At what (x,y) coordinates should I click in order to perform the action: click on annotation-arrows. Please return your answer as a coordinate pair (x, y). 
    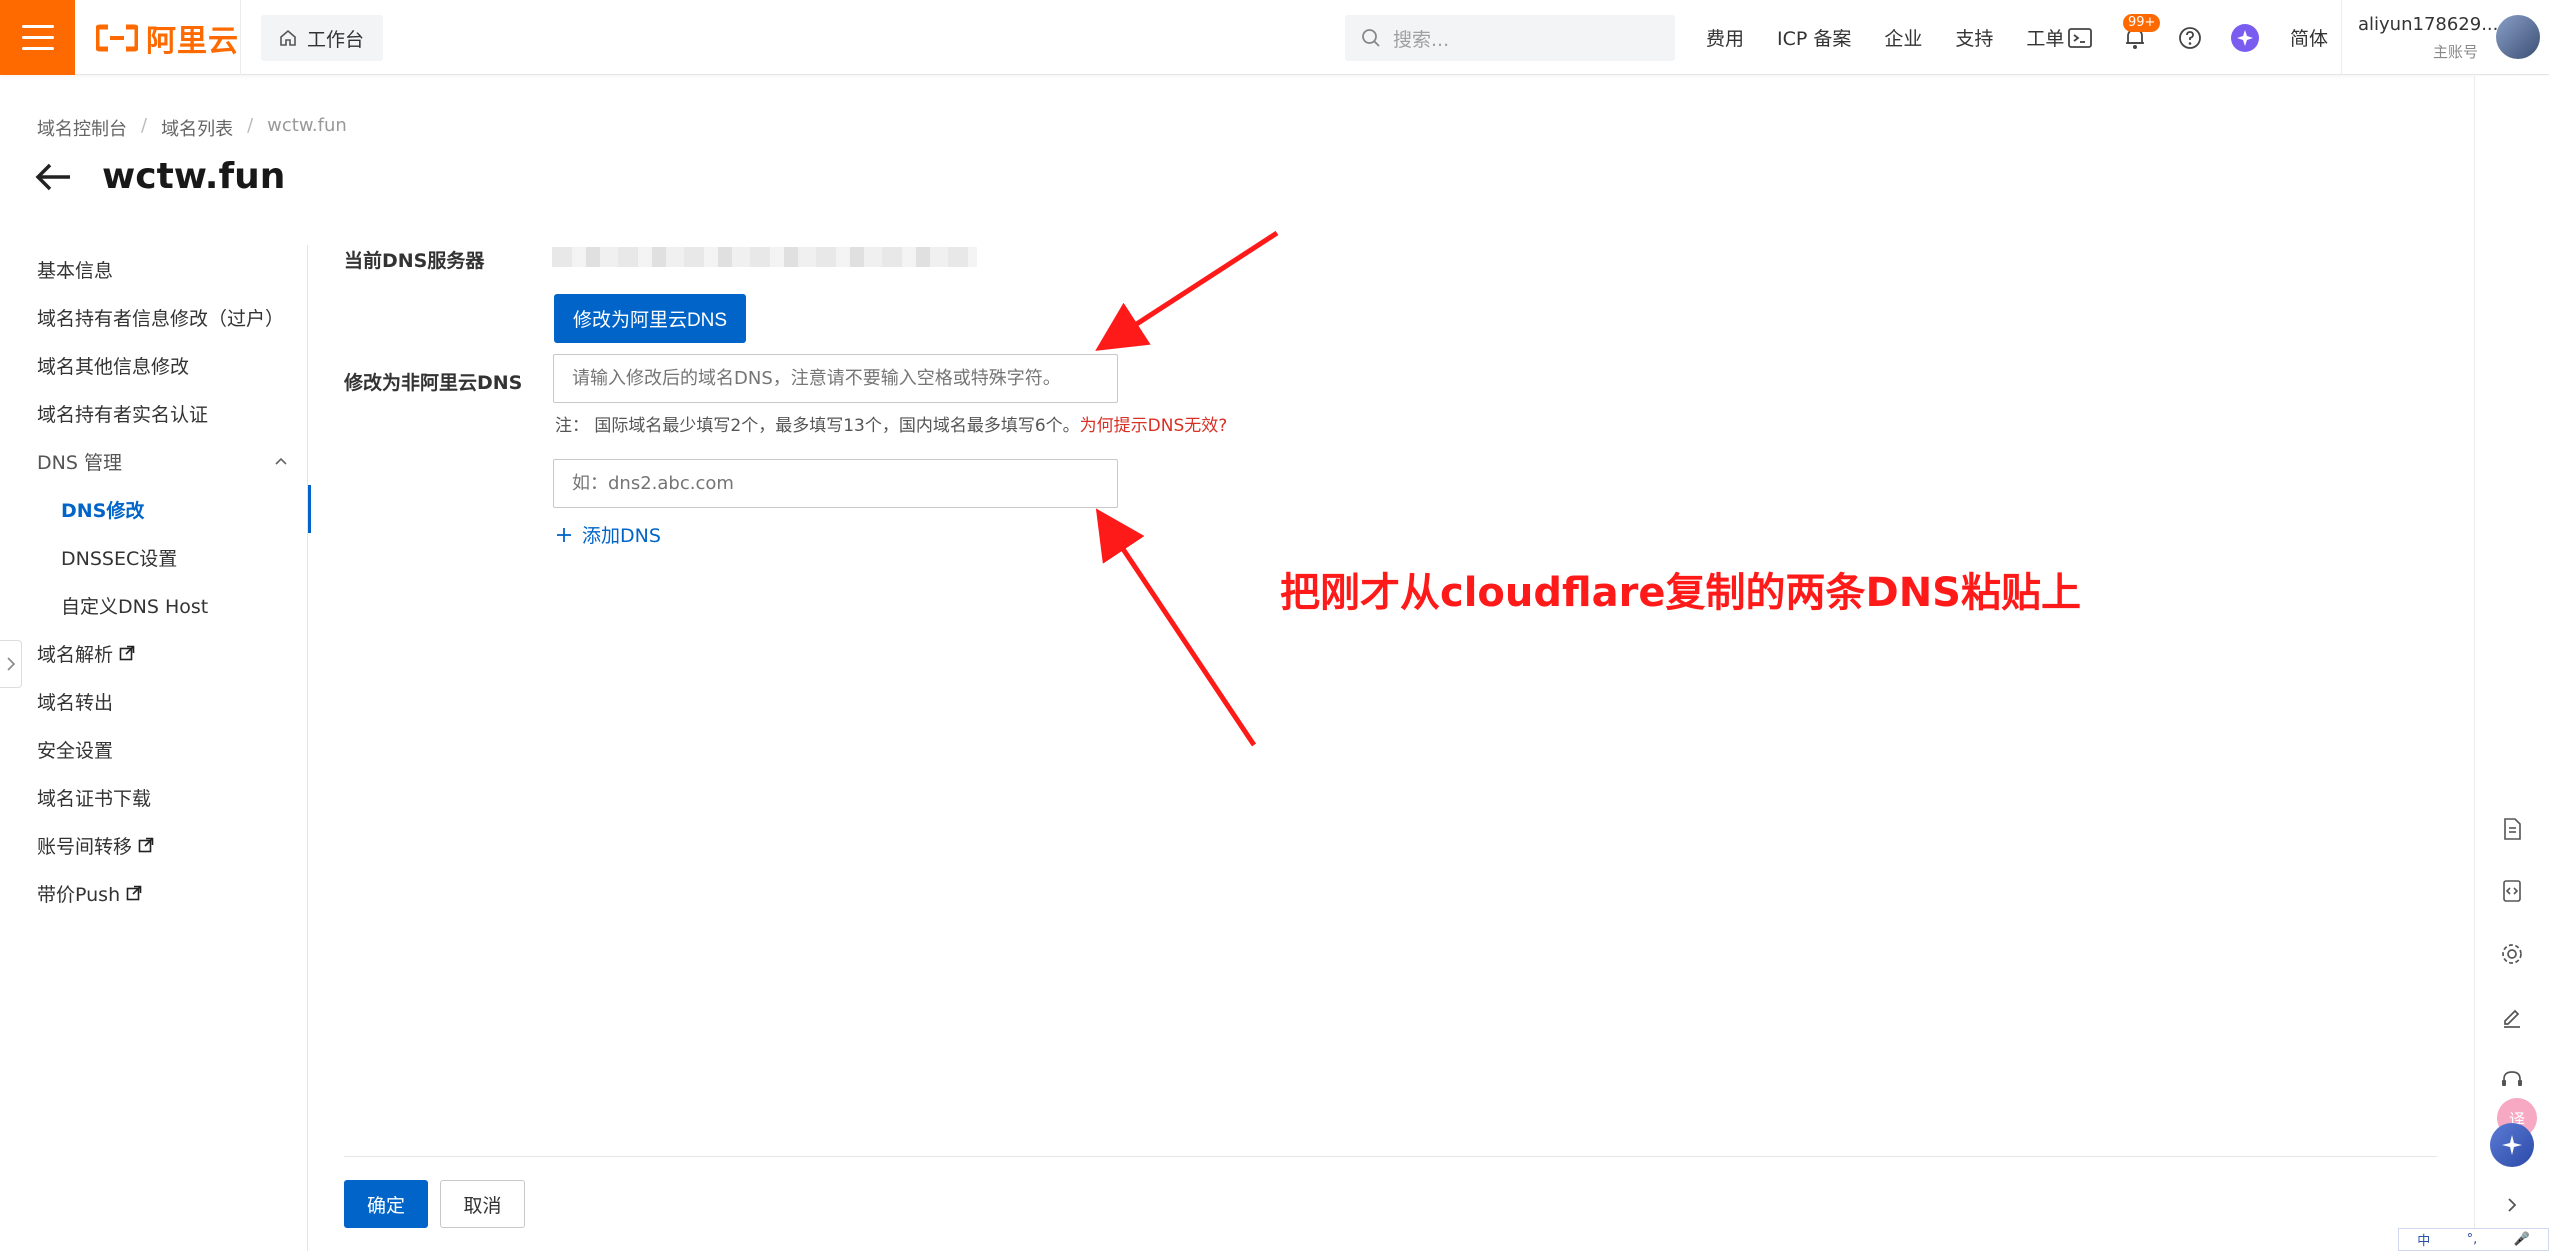
    Looking at the image, I should click on (1187, 488).